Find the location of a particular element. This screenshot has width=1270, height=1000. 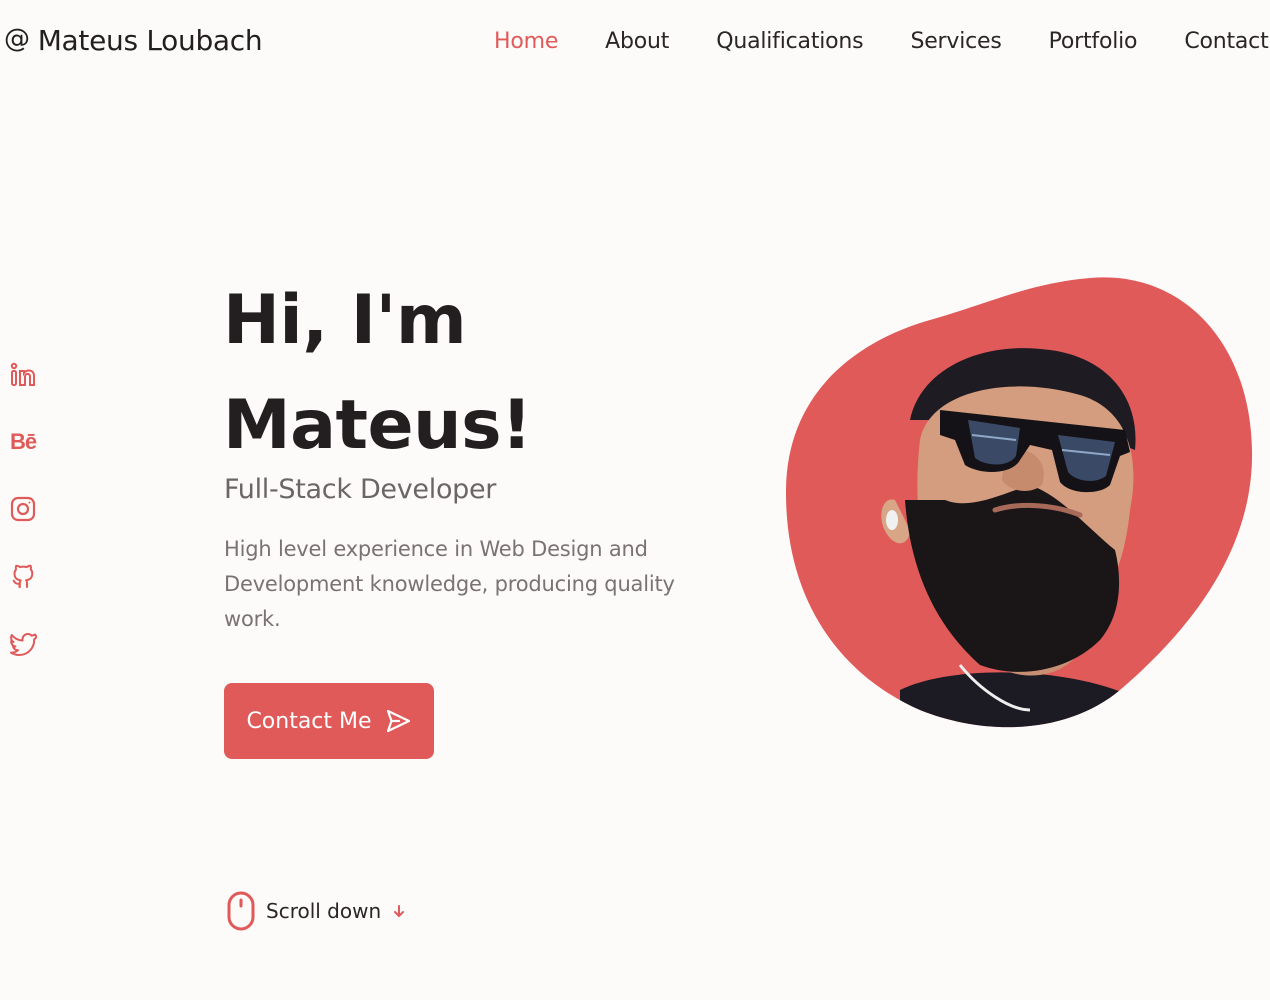

contact-me-label: Contact Me is located at coordinates (309, 721).